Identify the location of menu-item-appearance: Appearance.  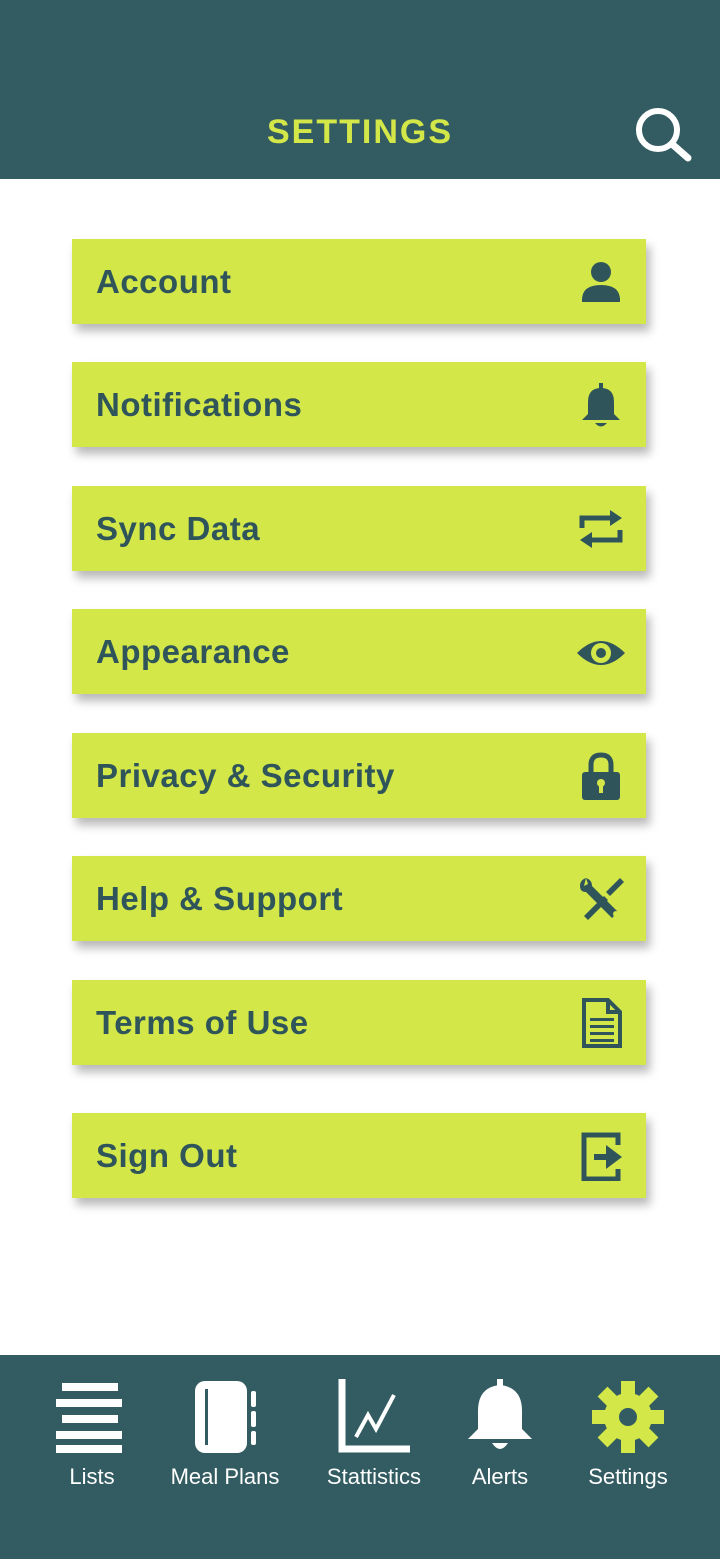
(359, 651).